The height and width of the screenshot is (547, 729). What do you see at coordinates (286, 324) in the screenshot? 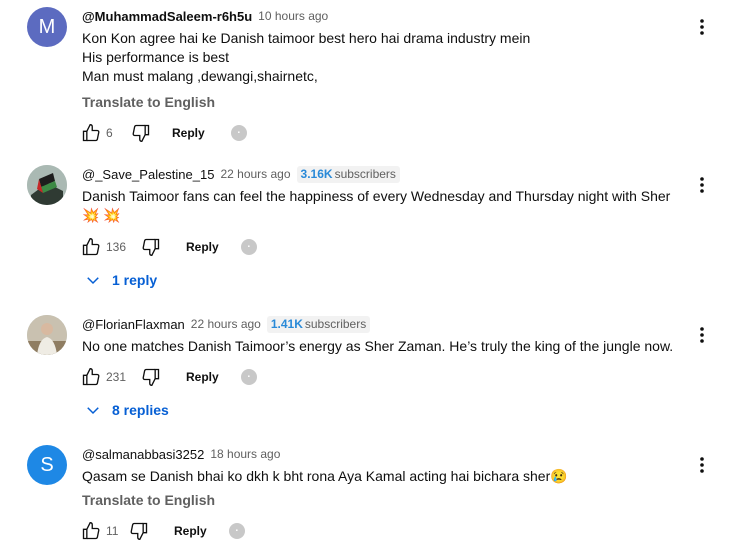
I see `subscriber-count: 1.41K` at bounding box center [286, 324].